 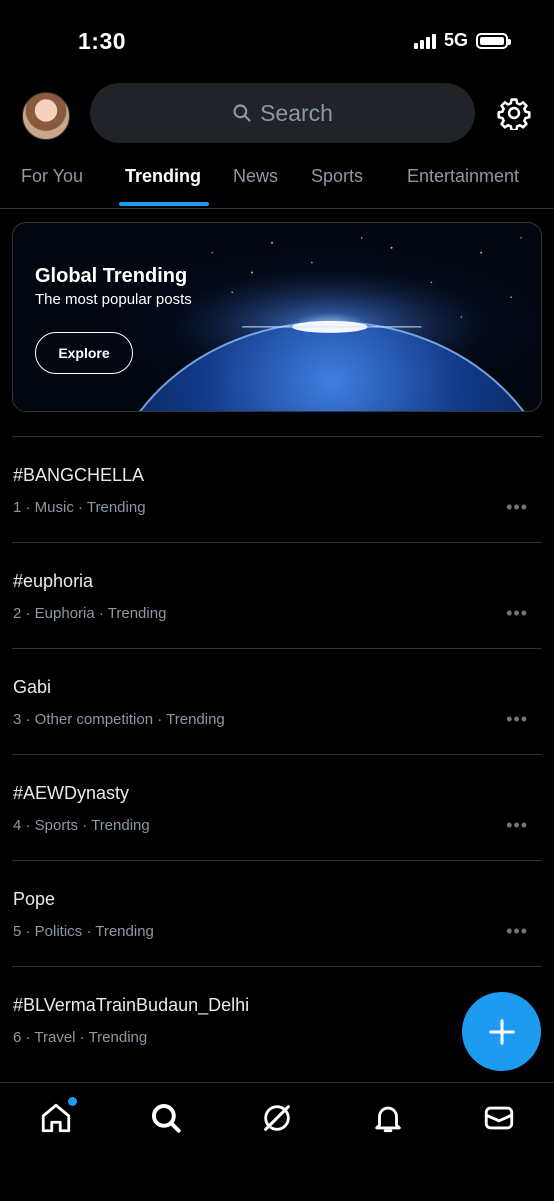 I want to click on trend-title: #BANGCHELLA, so click(x=79, y=475).